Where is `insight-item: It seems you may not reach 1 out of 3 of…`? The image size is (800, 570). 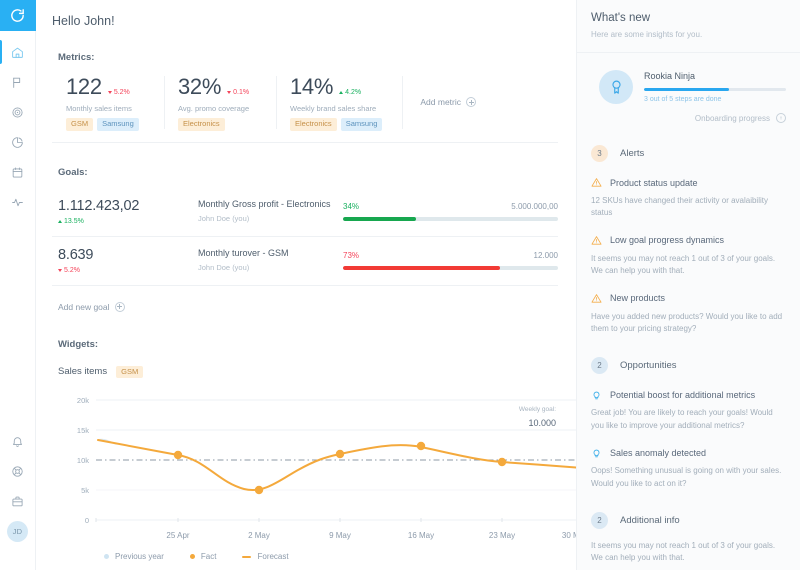
insight-item: It seems you may not reach 1 out of 3 of… is located at coordinates (688, 552).